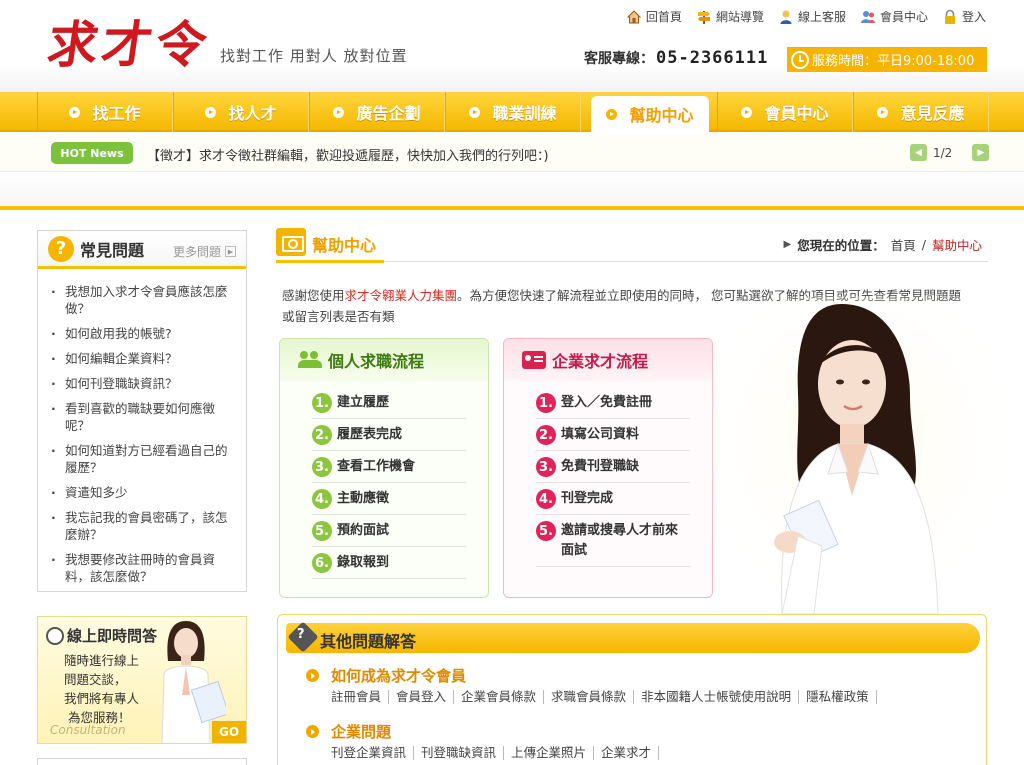 The image size is (1024, 765). I want to click on faq-link: 求職會員條款, so click(589, 697).